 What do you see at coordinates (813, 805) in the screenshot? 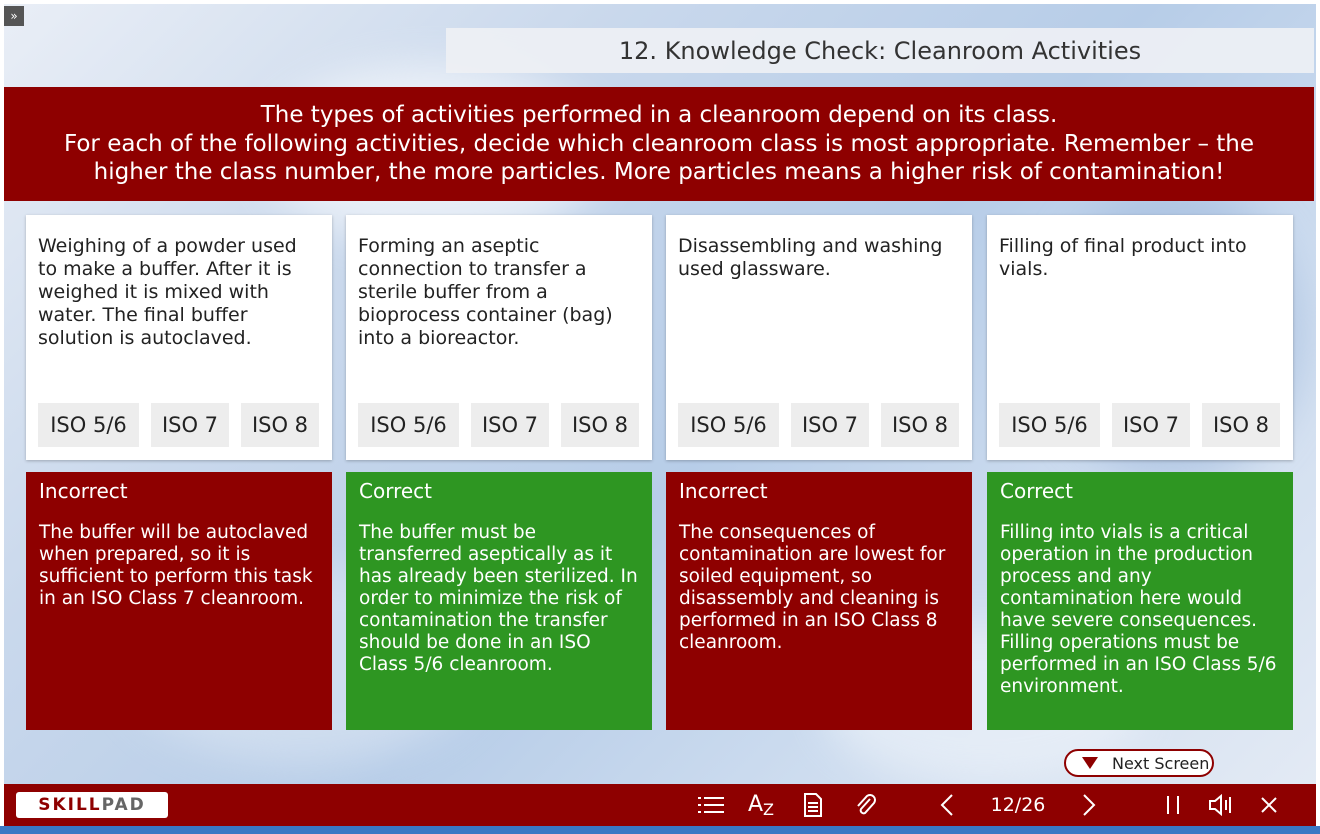
I see `document-icon` at bounding box center [813, 805].